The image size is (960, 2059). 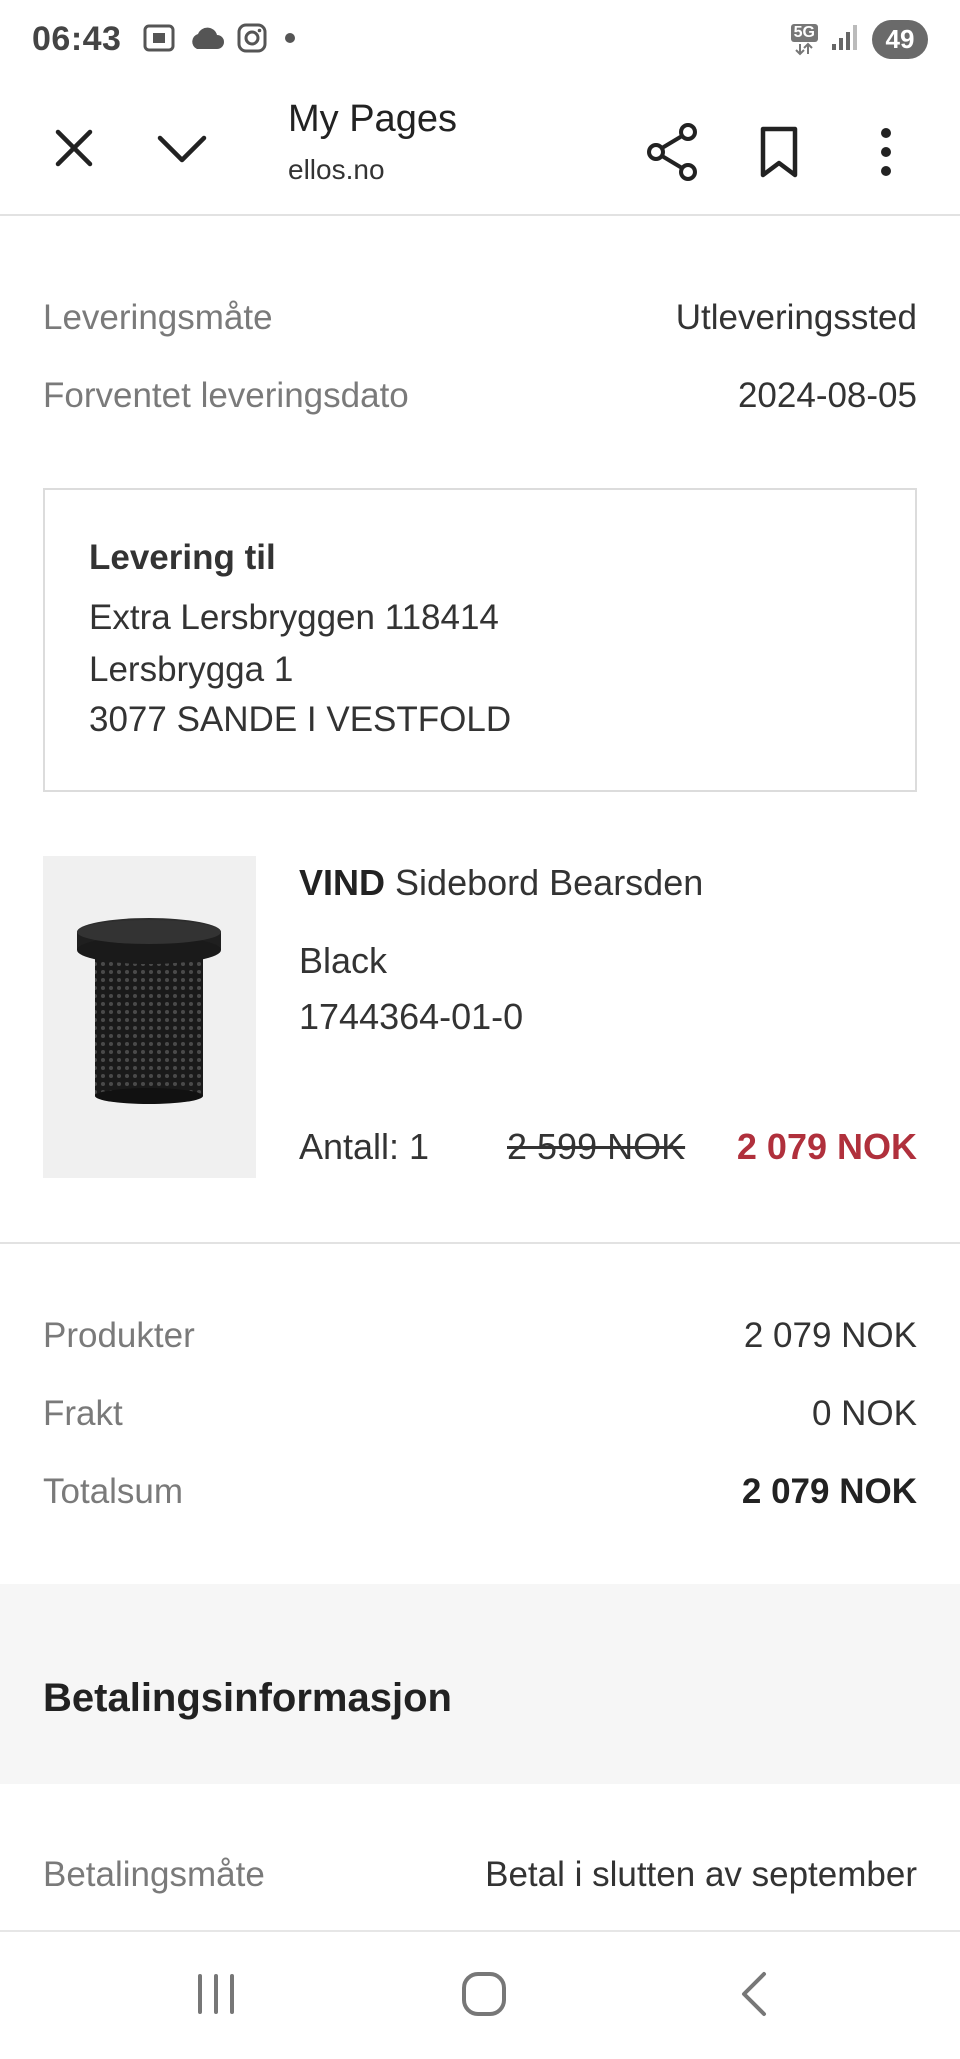 What do you see at coordinates (206, 40) in the screenshot?
I see `cloud-icon` at bounding box center [206, 40].